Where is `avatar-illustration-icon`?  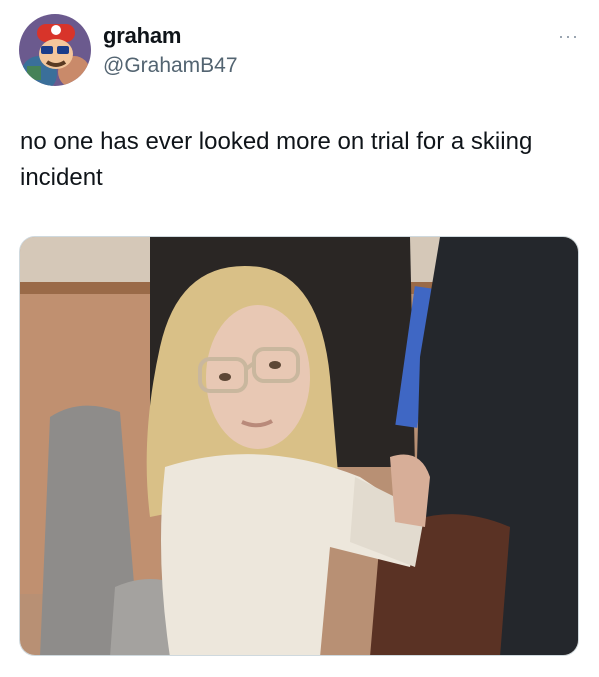
avatar-illustration-icon is located at coordinates (55, 50).